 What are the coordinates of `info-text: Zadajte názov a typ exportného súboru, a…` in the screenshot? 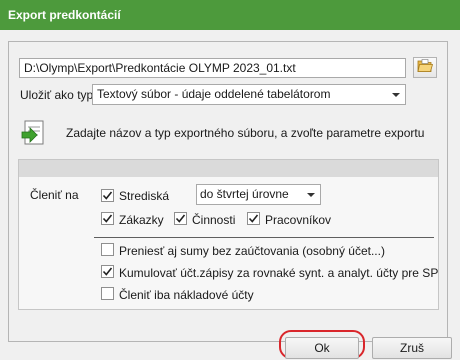 It's located at (245, 133).